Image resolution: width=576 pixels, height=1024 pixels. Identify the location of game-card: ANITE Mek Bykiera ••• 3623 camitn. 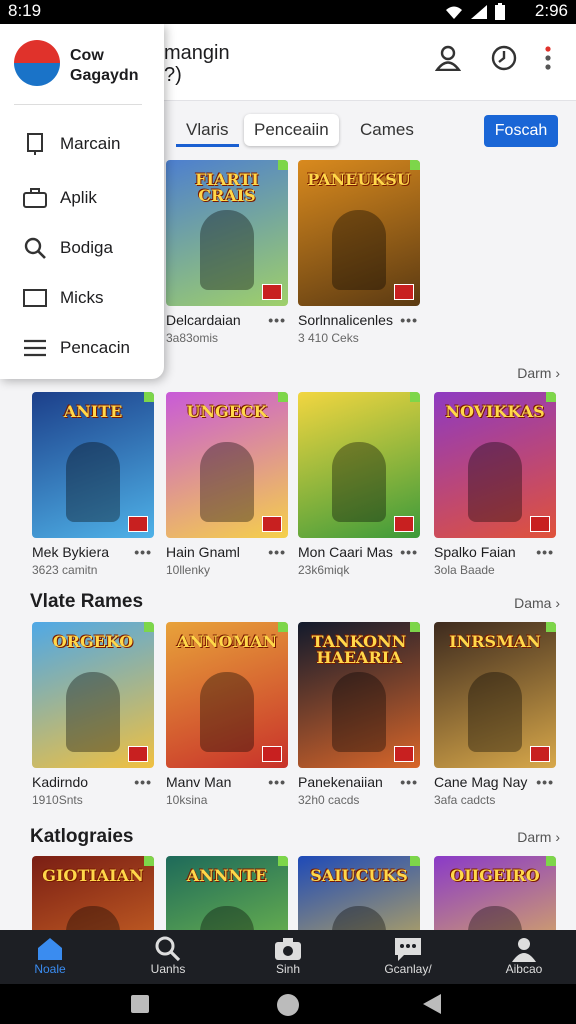
(94, 484).